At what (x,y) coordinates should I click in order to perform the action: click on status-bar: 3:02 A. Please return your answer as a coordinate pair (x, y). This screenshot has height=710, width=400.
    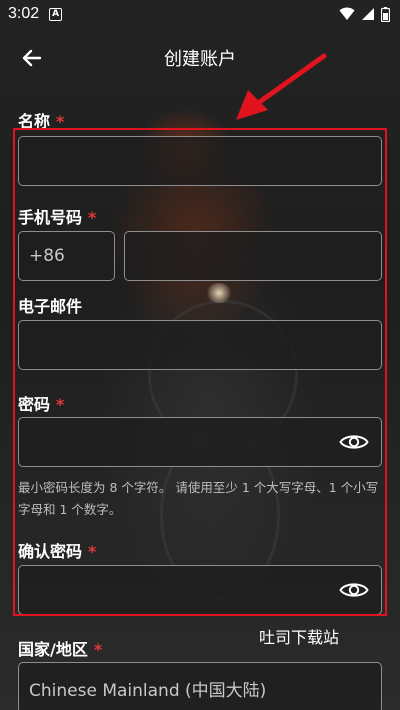
    Looking at the image, I should click on (200, 14).